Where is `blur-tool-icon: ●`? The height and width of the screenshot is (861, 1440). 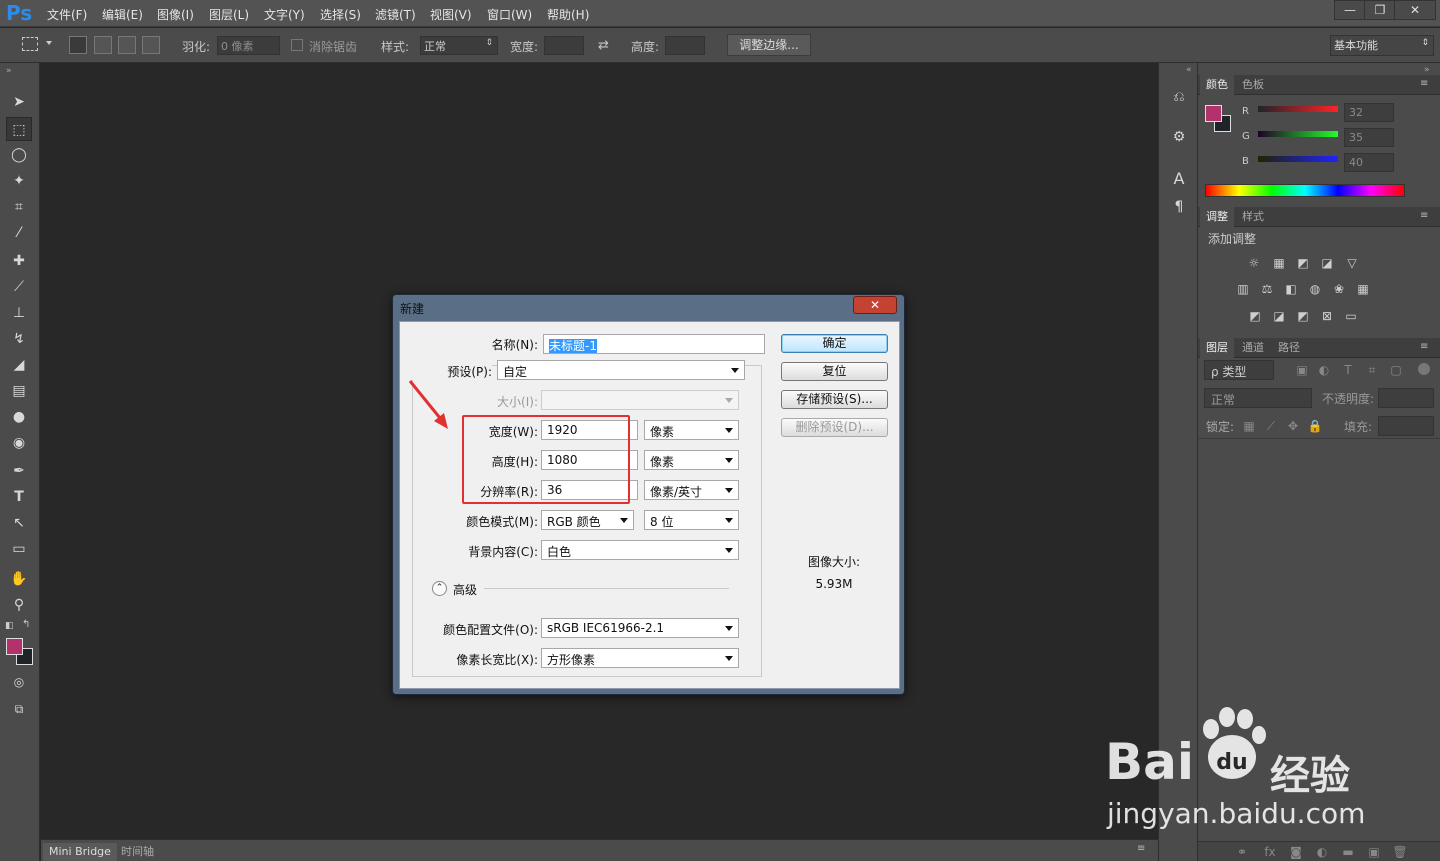 blur-tool-icon: ● is located at coordinates (19, 417).